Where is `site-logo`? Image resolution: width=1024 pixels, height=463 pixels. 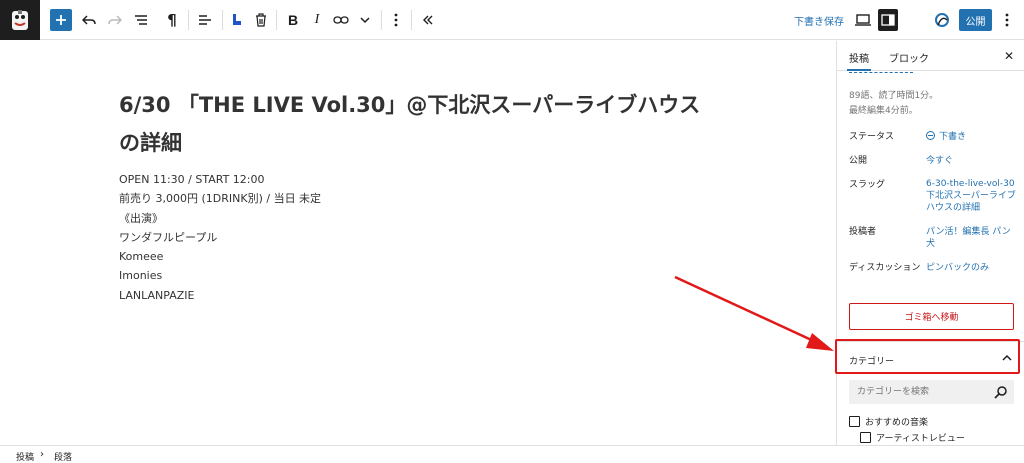
site-logo is located at coordinates (20, 20).